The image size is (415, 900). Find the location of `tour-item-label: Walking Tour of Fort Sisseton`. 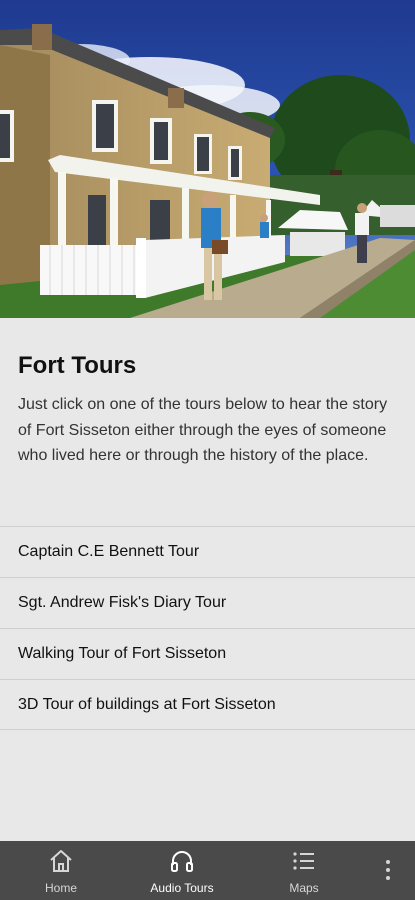

tour-item-label: Walking Tour of Fort Sisseton is located at coordinates (122, 653).